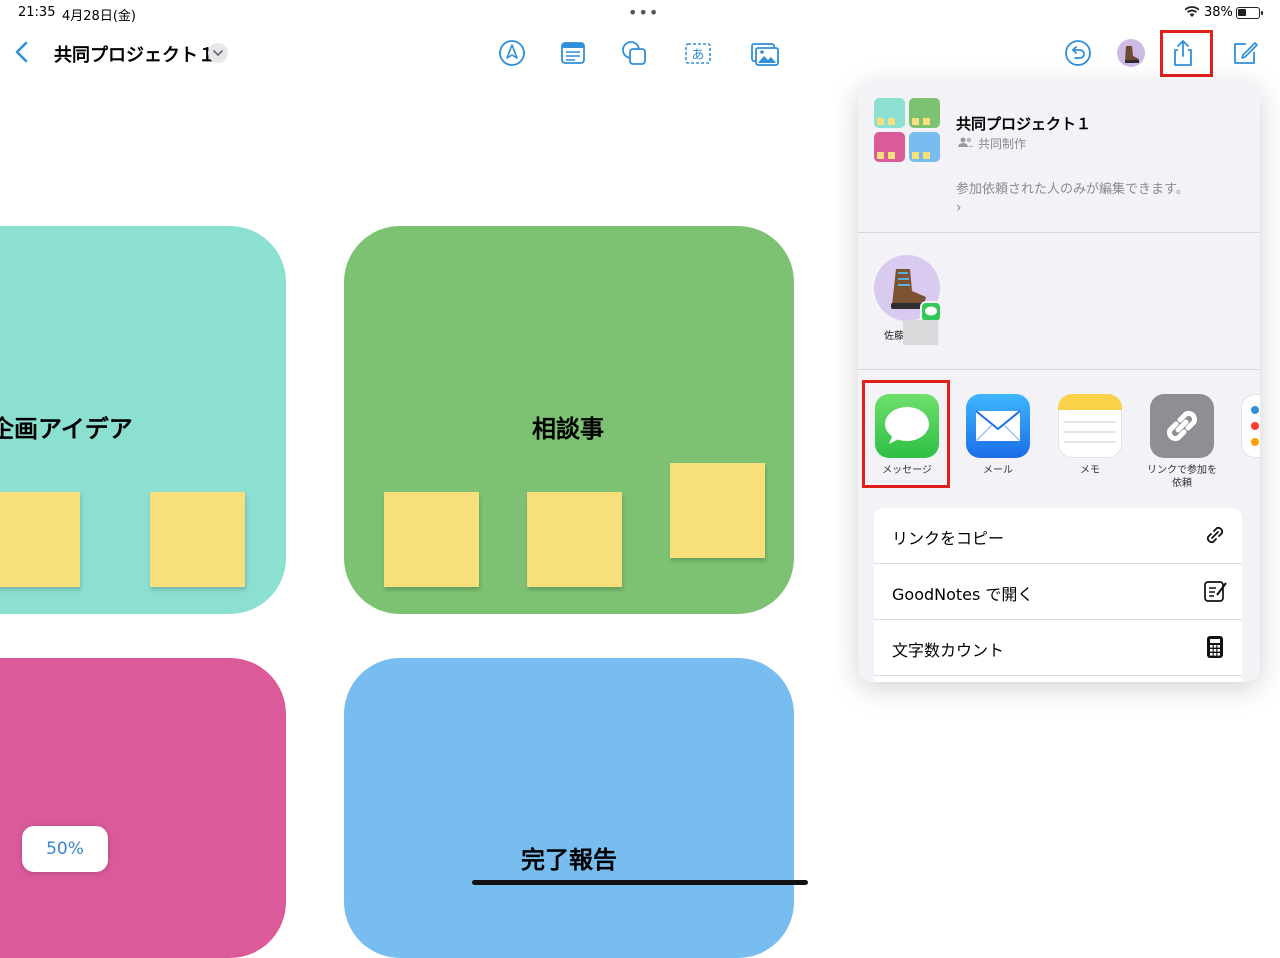 Image resolution: width=1280 pixels, height=958 pixels. Describe the element at coordinates (1072, 189) in the screenshot. I see `permission-notice: 参加依頼された人のみが編集できます。` at that location.